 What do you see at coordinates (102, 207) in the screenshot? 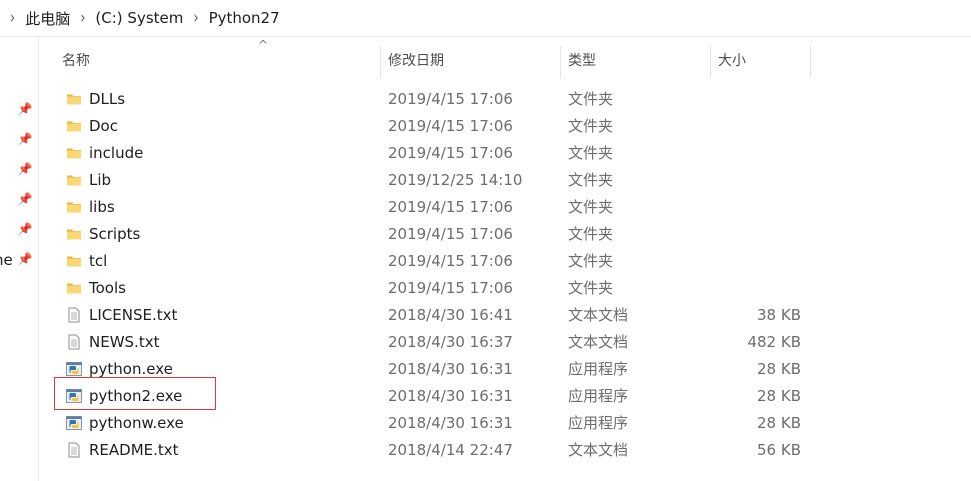
I see `file-name: libs` at bounding box center [102, 207].